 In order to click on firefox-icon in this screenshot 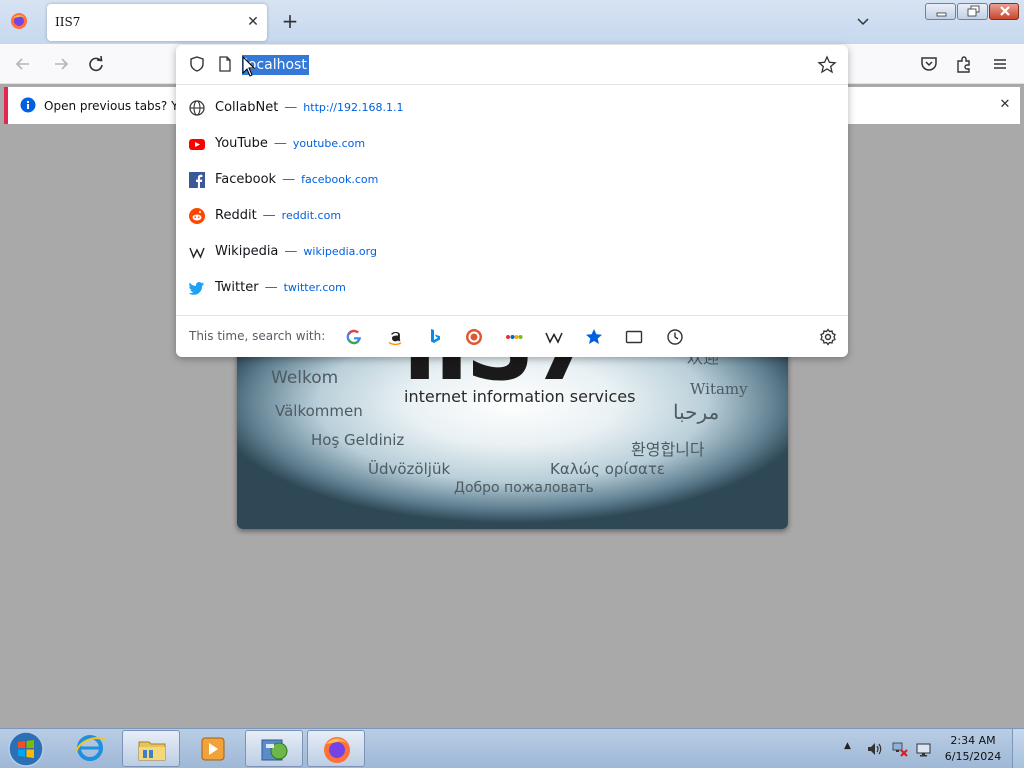, I will do `click(336, 748)`.